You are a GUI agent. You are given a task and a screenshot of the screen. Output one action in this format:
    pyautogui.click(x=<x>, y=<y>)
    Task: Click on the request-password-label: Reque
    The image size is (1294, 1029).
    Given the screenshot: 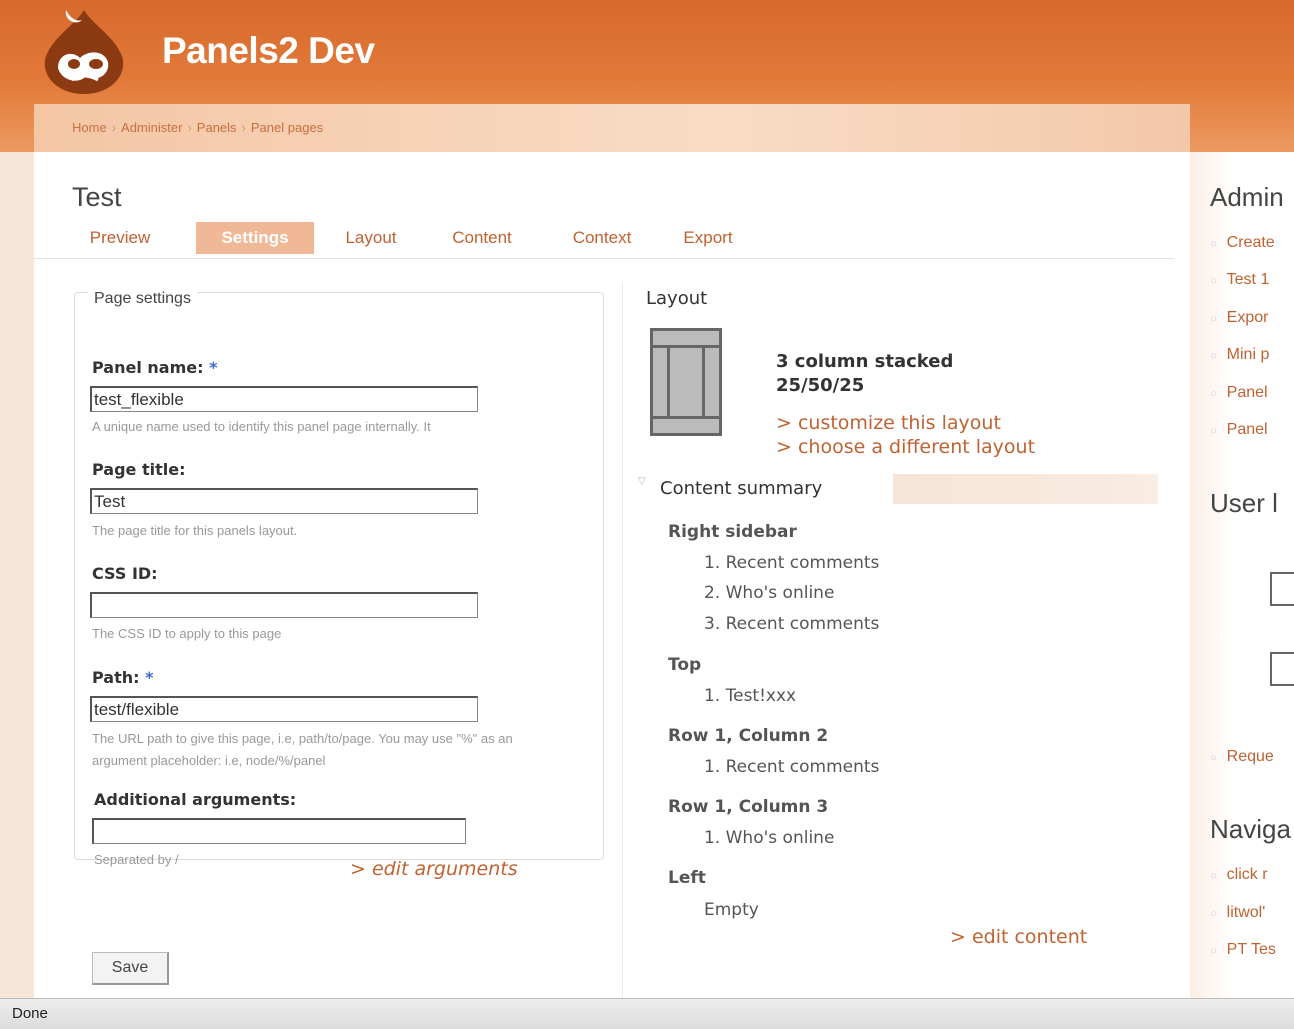 What is the action you would take?
    pyautogui.click(x=1250, y=756)
    